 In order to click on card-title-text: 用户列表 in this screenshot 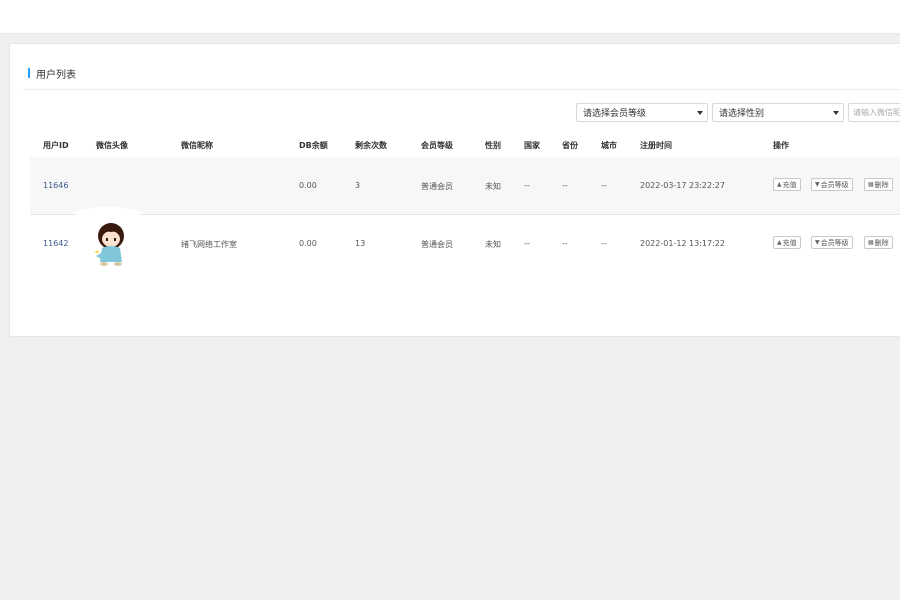, I will do `click(56, 75)`.